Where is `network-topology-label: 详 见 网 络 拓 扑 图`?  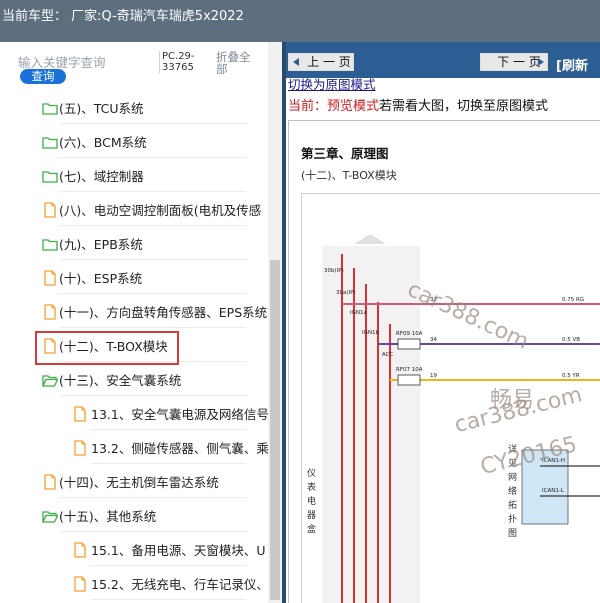 network-topology-label: 详 见 网 络 拓 扑 图 is located at coordinates (514, 491).